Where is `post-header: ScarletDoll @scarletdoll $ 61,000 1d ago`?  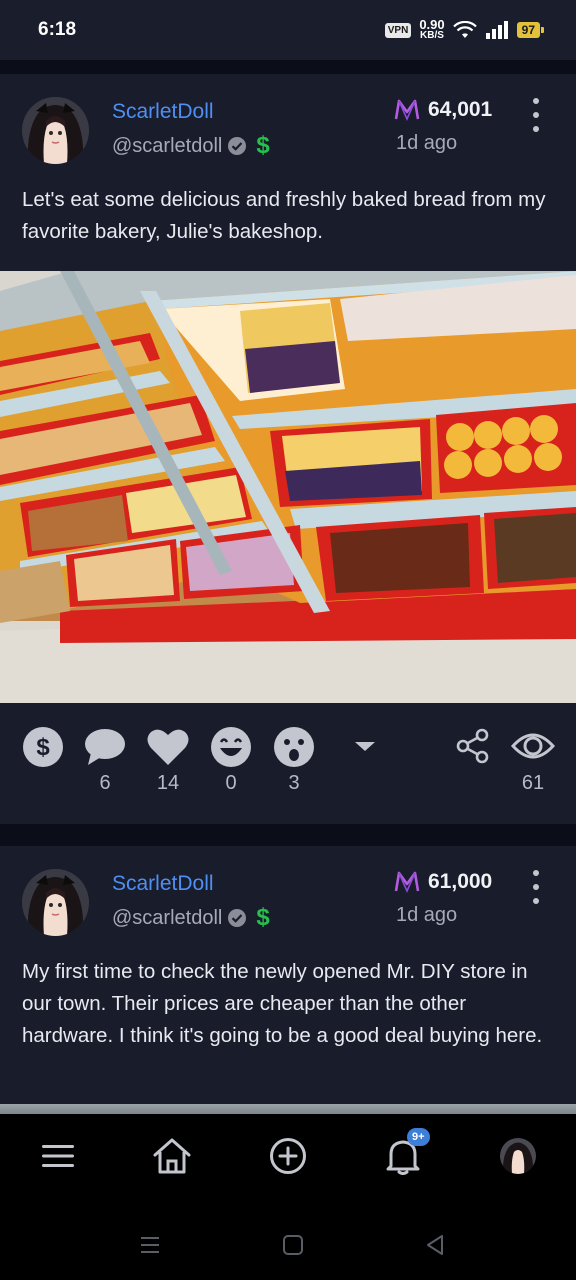
post-header: ScarletDoll @scarletdoll $ 61,000 1d ago is located at coordinates (288, 903).